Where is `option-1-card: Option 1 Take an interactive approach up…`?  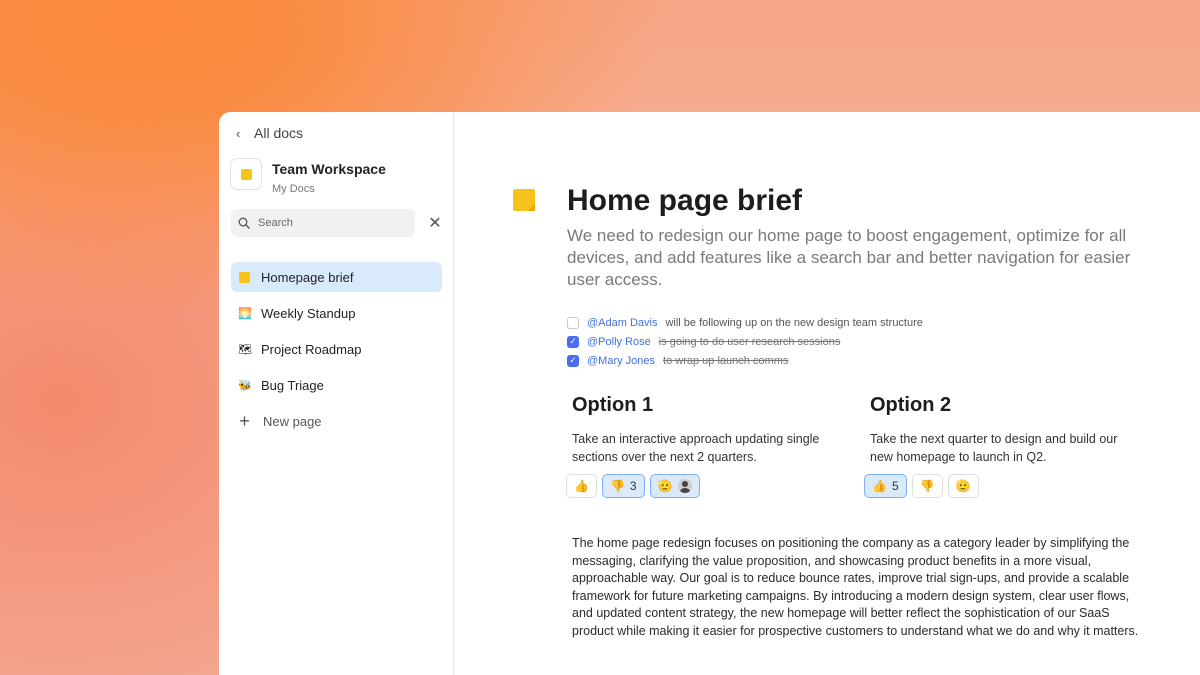
option-1-card: Option 1 Take an interactive approach up… is located at coordinates (704, 446).